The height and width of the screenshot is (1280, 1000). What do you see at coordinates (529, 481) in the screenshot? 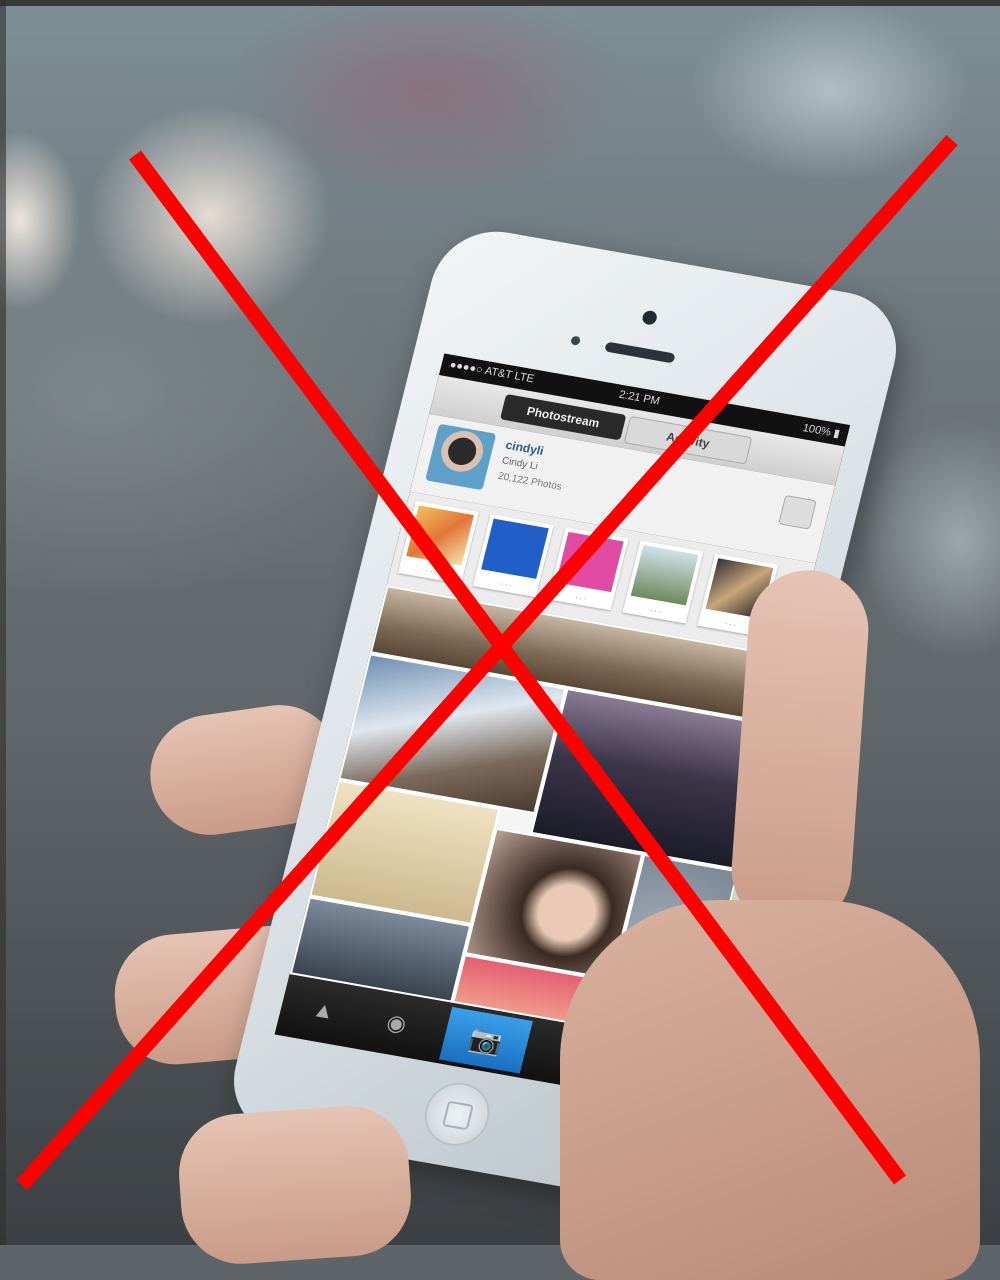
I see `profile-photo-count: 20,122 Photos` at bounding box center [529, 481].